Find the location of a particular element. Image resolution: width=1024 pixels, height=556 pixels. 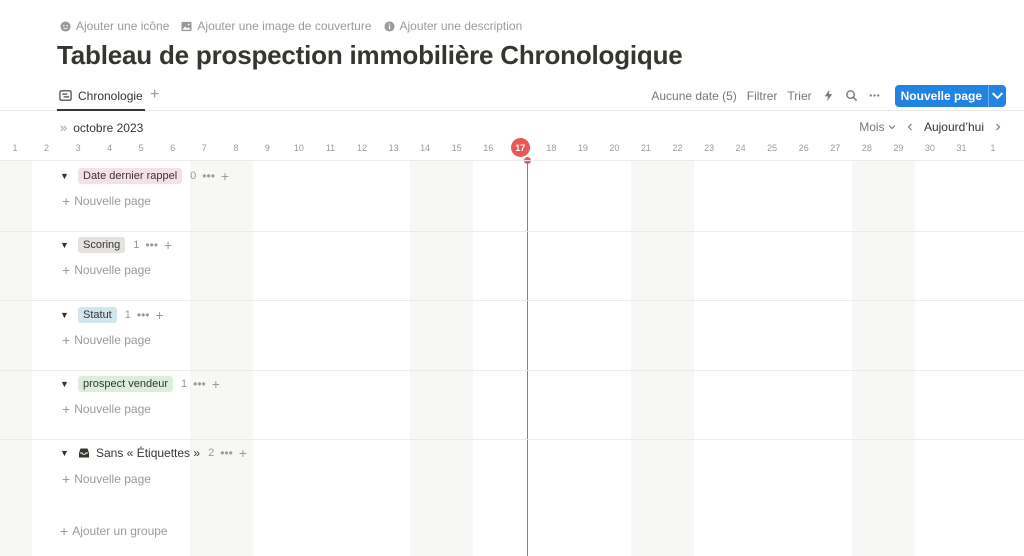

day-label: 28 is located at coordinates (866, 148).